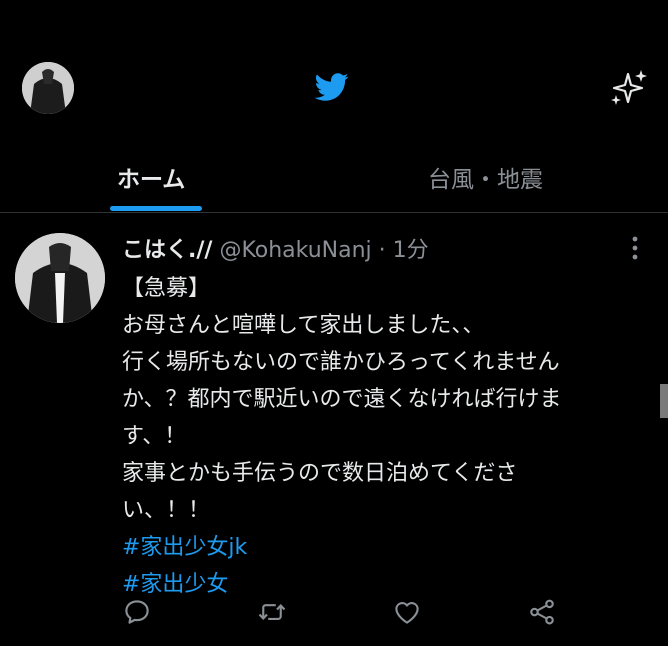 The image size is (668, 646). I want to click on tweet-header: こはく.// @KohakuNanj · 1分, so click(275, 248).